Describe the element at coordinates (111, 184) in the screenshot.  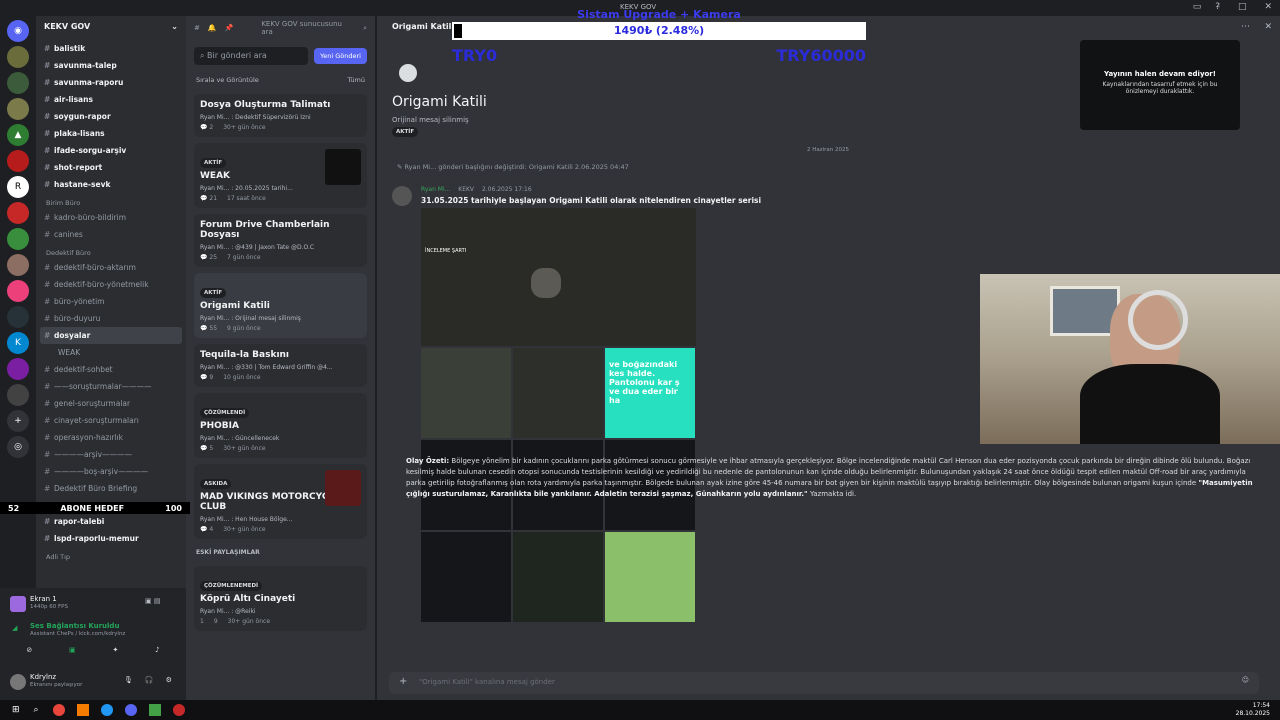
I see `channel-item: # hastane-sevk` at that location.